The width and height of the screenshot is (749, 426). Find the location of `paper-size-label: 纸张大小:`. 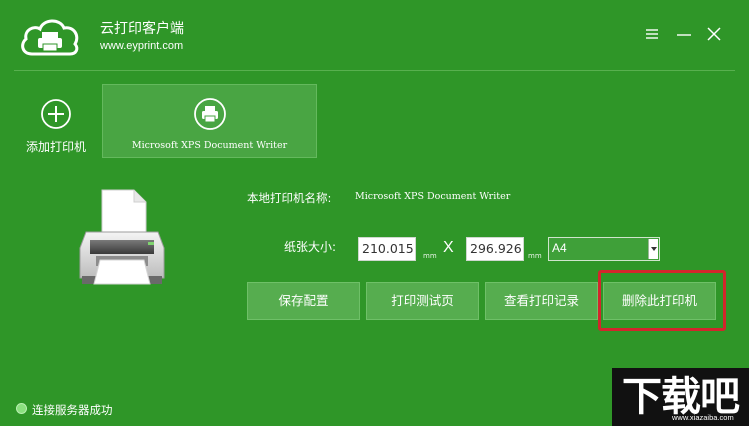

paper-size-label: 纸张大小: is located at coordinates (310, 247).